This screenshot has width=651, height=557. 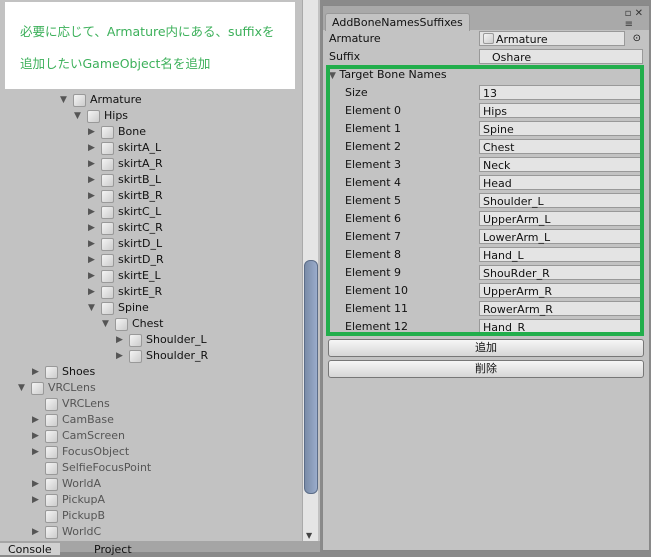 What do you see at coordinates (140, 195) in the screenshot?
I see `hierarchy-item-label: skirtB_R` at bounding box center [140, 195].